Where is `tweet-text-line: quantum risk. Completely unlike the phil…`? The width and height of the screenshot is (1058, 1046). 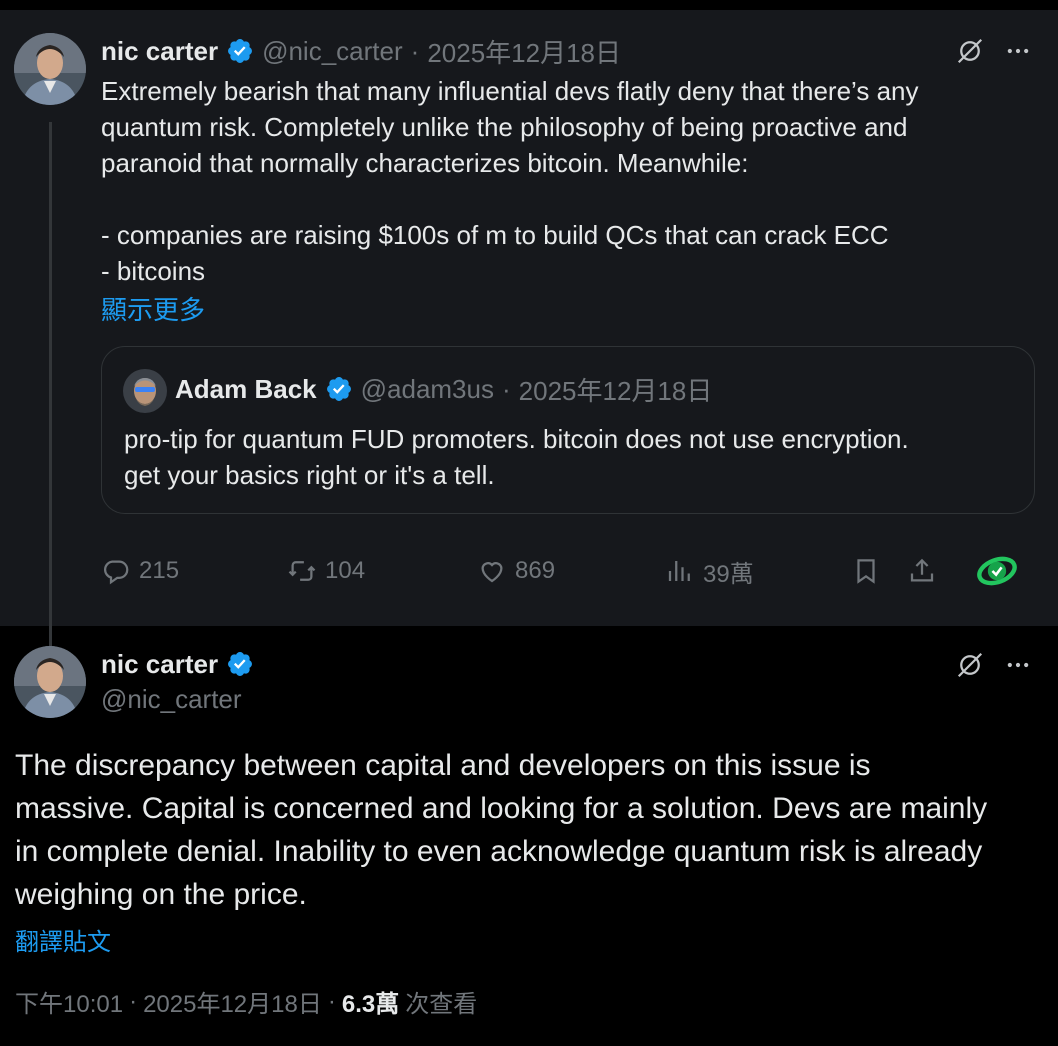 tweet-text-line: quantum risk. Completely unlike the phil… is located at coordinates (504, 127).